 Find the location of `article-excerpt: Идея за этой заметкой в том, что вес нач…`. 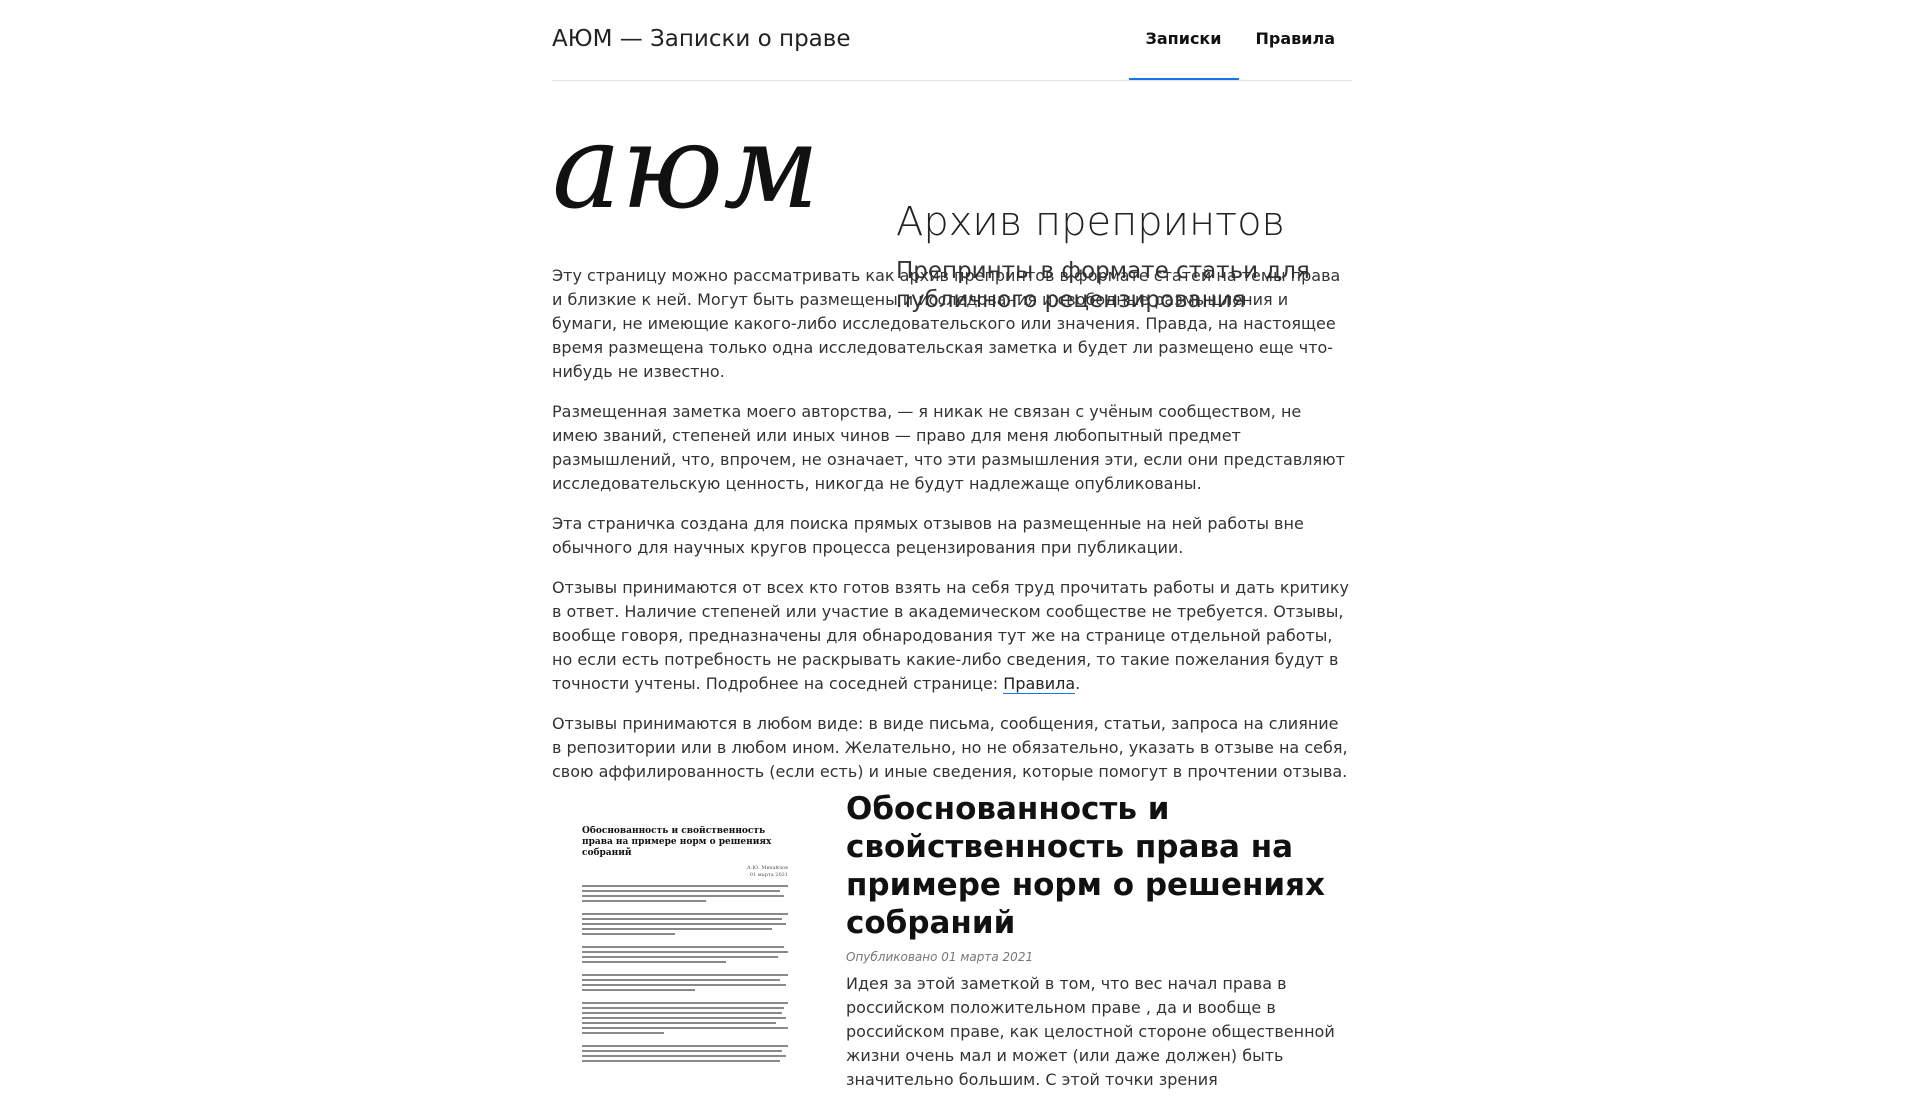

article-excerpt: Идея за этой заметкой в том, что вес нач… is located at coordinates (1090, 1031).